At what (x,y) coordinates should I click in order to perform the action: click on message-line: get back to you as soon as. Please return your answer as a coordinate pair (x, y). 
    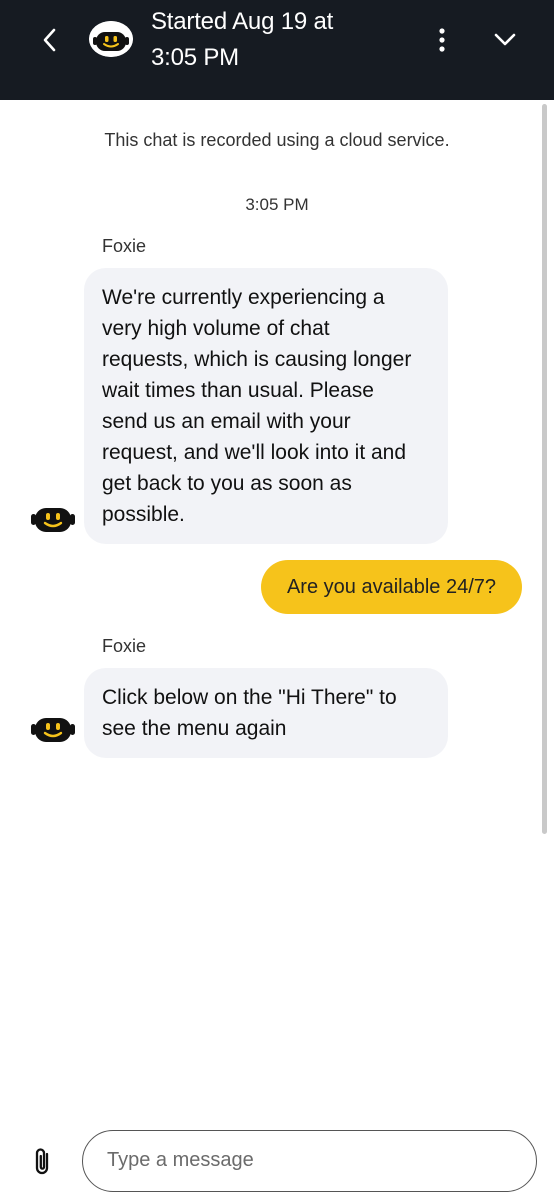
    Looking at the image, I should click on (227, 483).